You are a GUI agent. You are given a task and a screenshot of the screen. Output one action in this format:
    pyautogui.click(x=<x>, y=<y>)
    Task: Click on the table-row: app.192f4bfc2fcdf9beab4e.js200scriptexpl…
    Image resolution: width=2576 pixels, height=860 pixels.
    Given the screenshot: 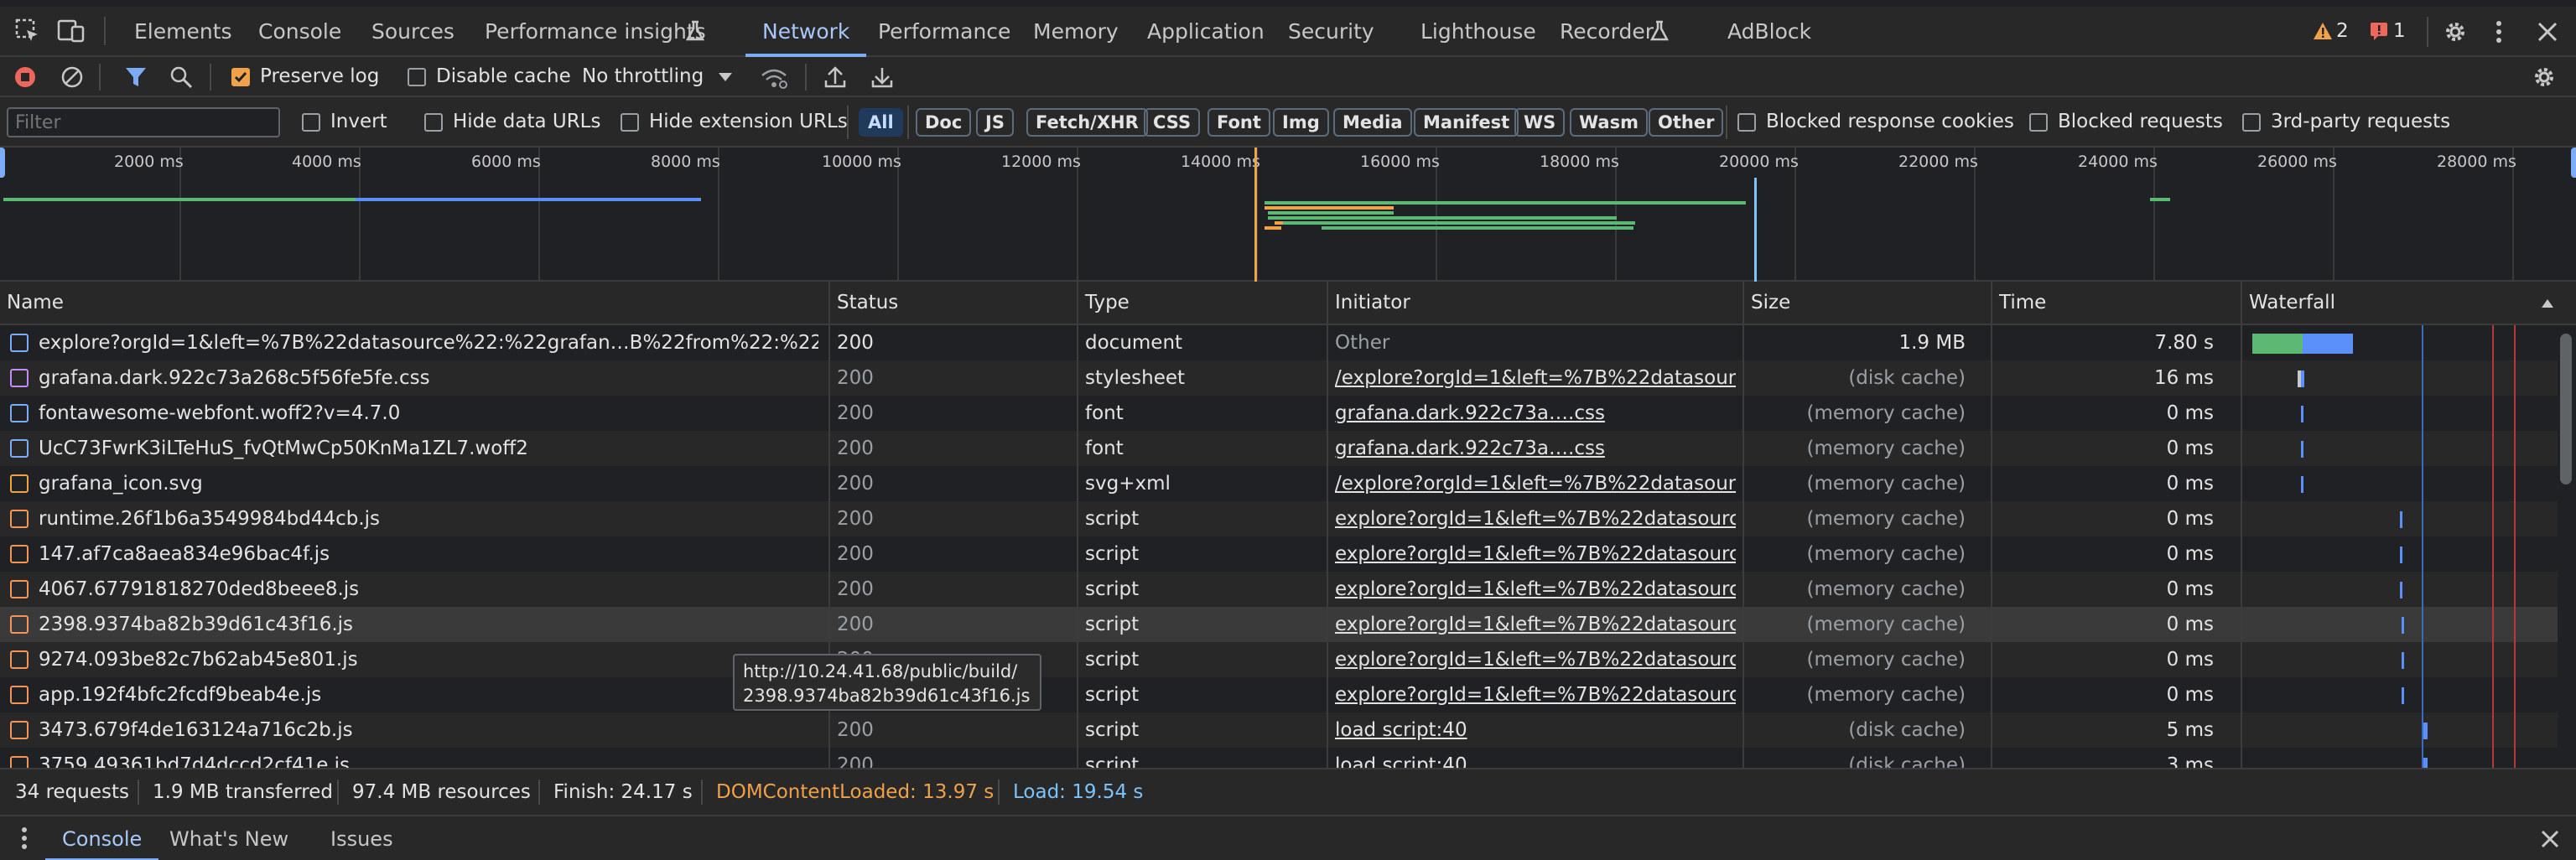 What is the action you would take?
    pyautogui.click(x=1279, y=694)
    